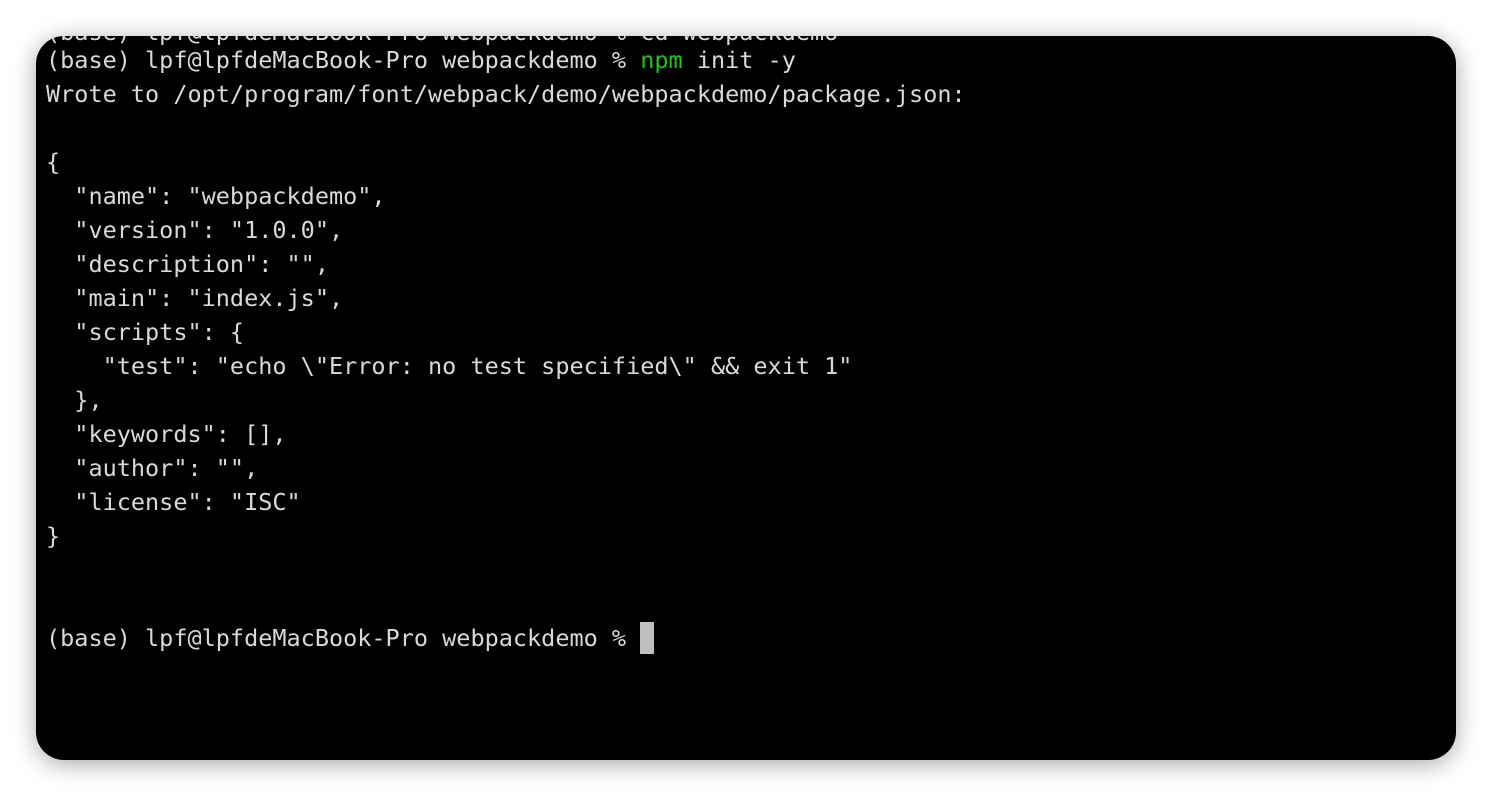  I want to click on command-name: npm, so click(661, 60).